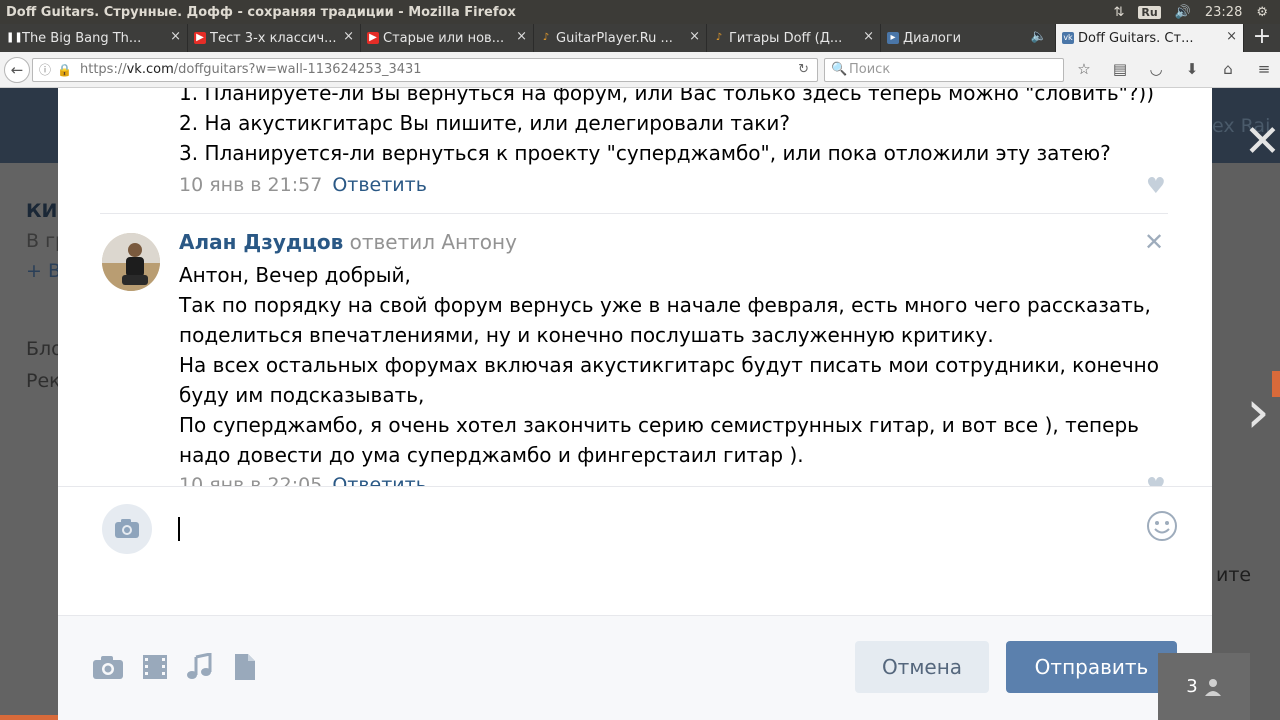 This screenshot has width=1280, height=720. Describe the element at coordinates (17, 70) in the screenshot. I see `back-button: ←` at that location.